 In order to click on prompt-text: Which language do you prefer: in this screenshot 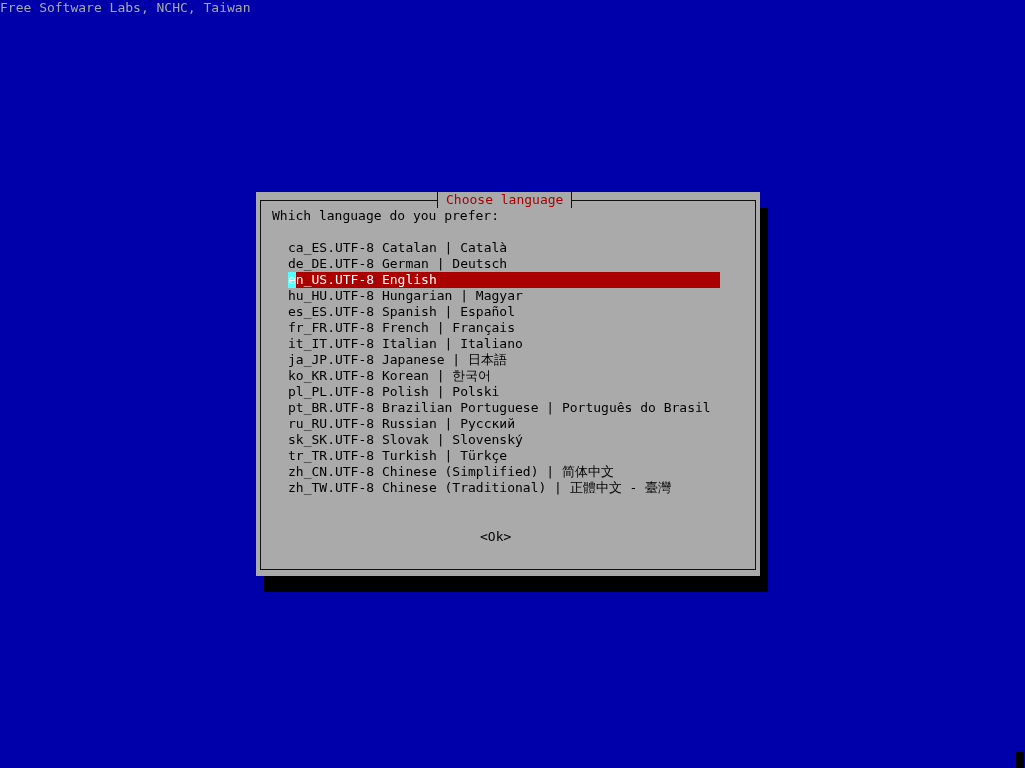, I will do `click(385, 216)`.